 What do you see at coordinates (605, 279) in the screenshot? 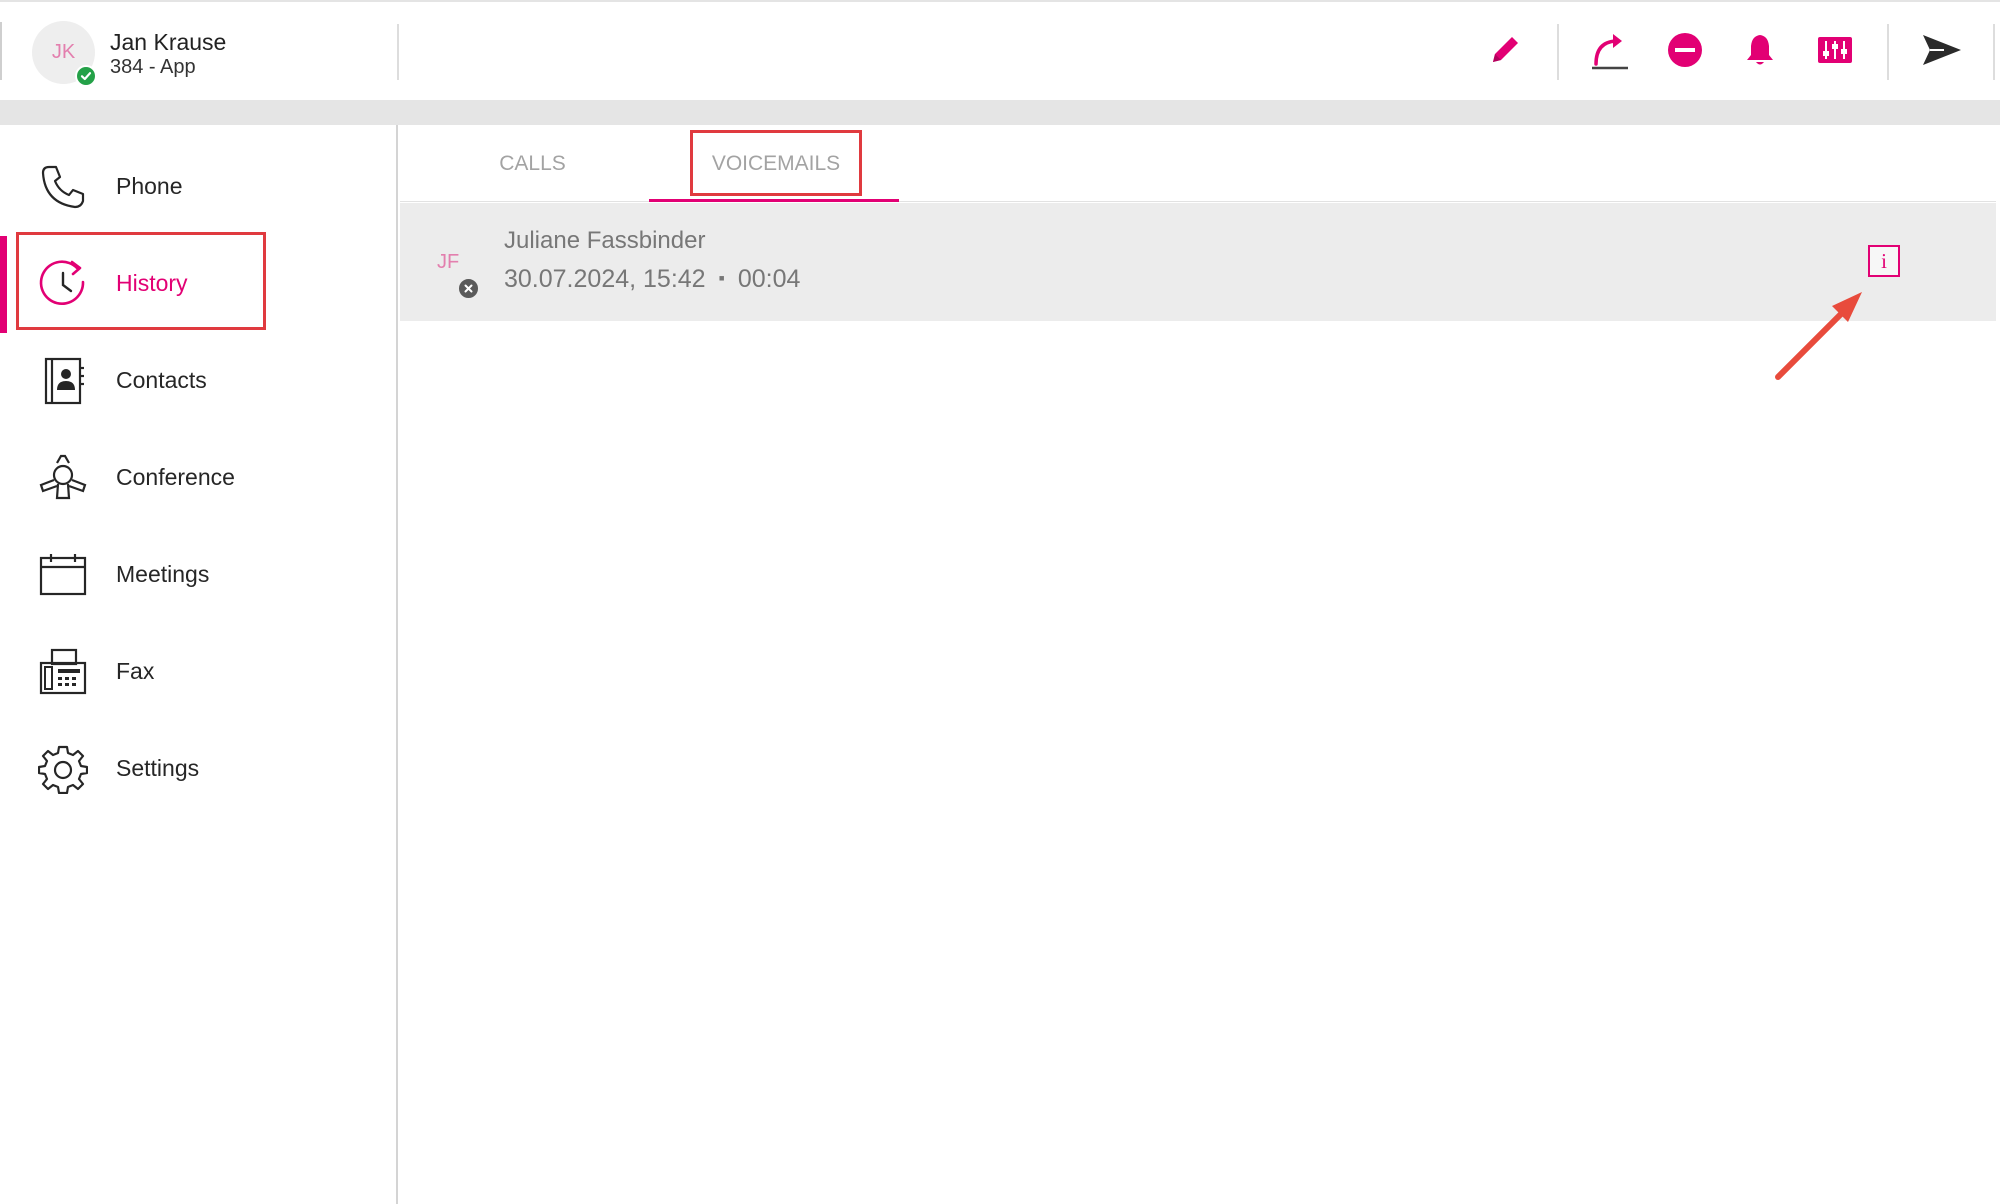
I see `voicemail-datetime: 30.07.2024, 15:42` at bounding box center [605, 279].